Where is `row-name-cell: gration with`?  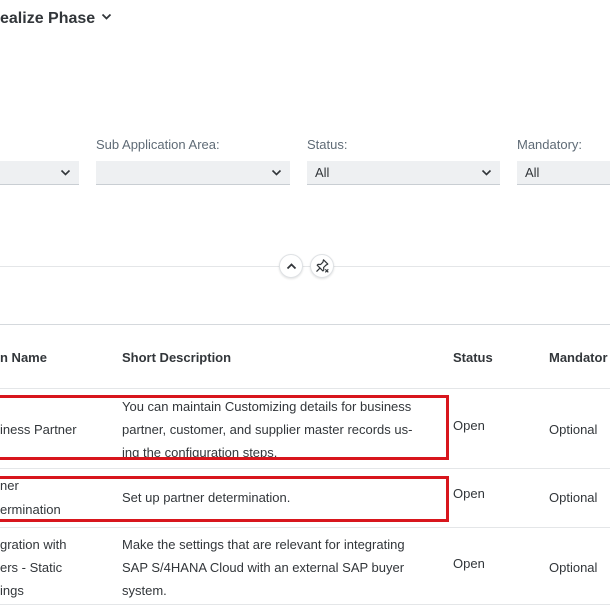
row-name-cell: gration with is located at coordinates (33, 544).